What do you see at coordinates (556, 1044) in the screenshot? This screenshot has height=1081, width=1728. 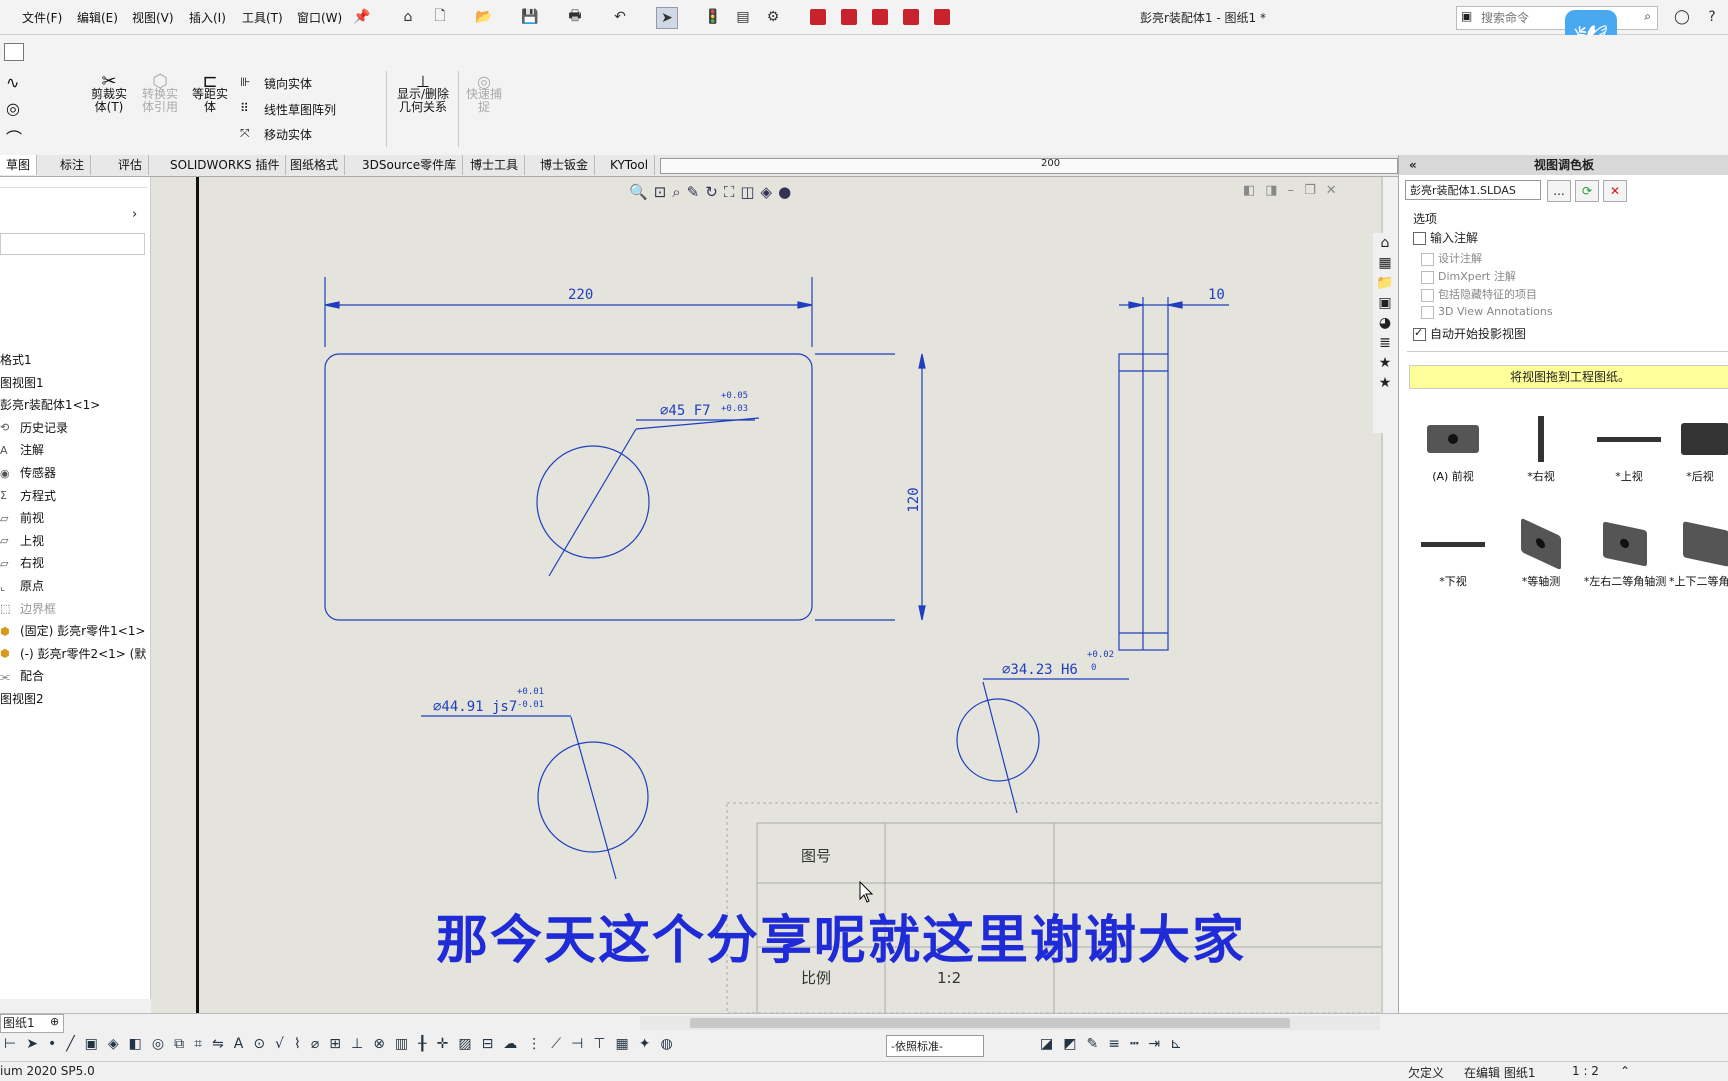 I see `chamfer-dim-icon: ⟋` at bounding box center [556, 1044].